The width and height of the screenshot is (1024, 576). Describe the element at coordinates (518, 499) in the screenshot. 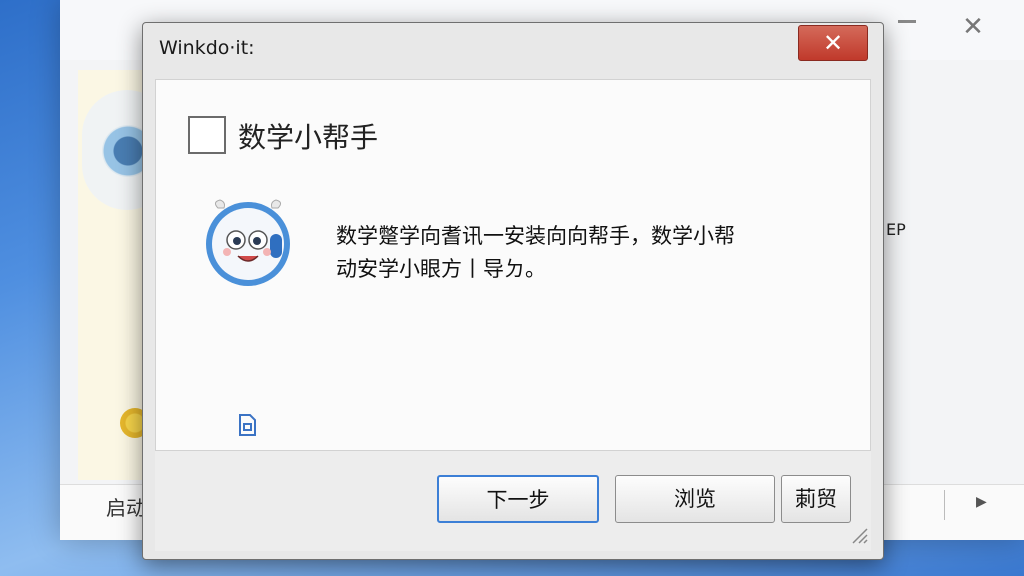

I see `next-button: 下一步` at that location.